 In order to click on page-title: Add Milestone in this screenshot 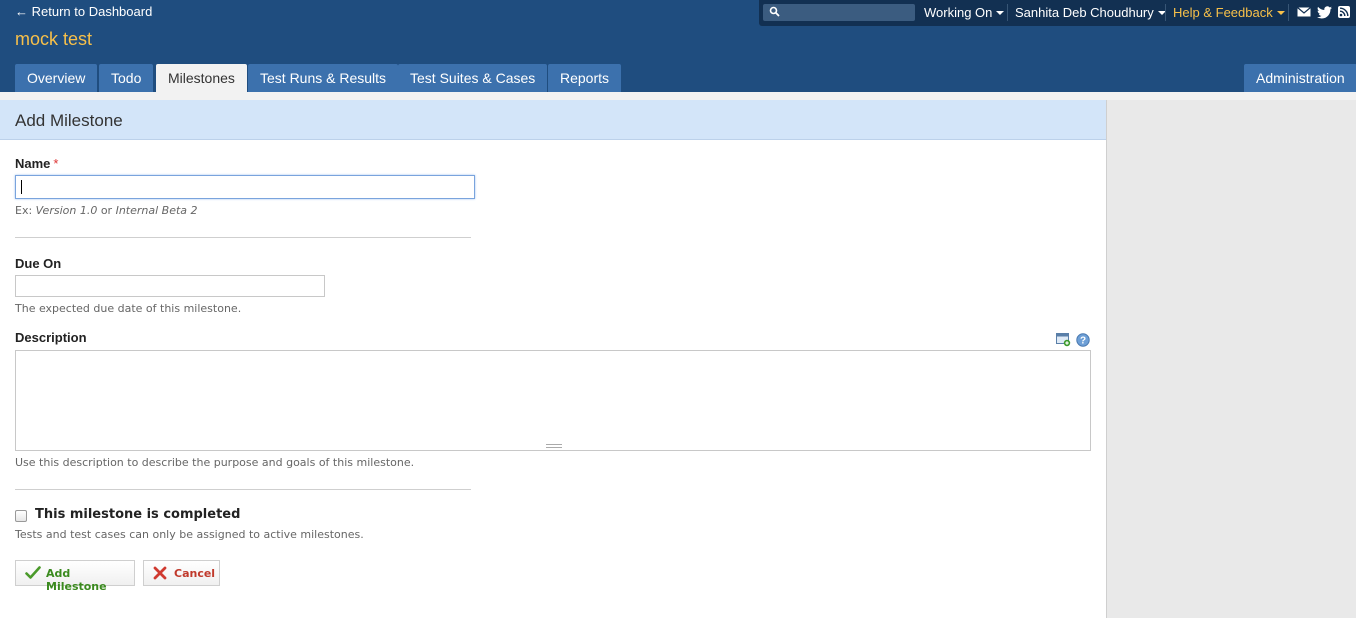, I will do `click(69, 120)`.